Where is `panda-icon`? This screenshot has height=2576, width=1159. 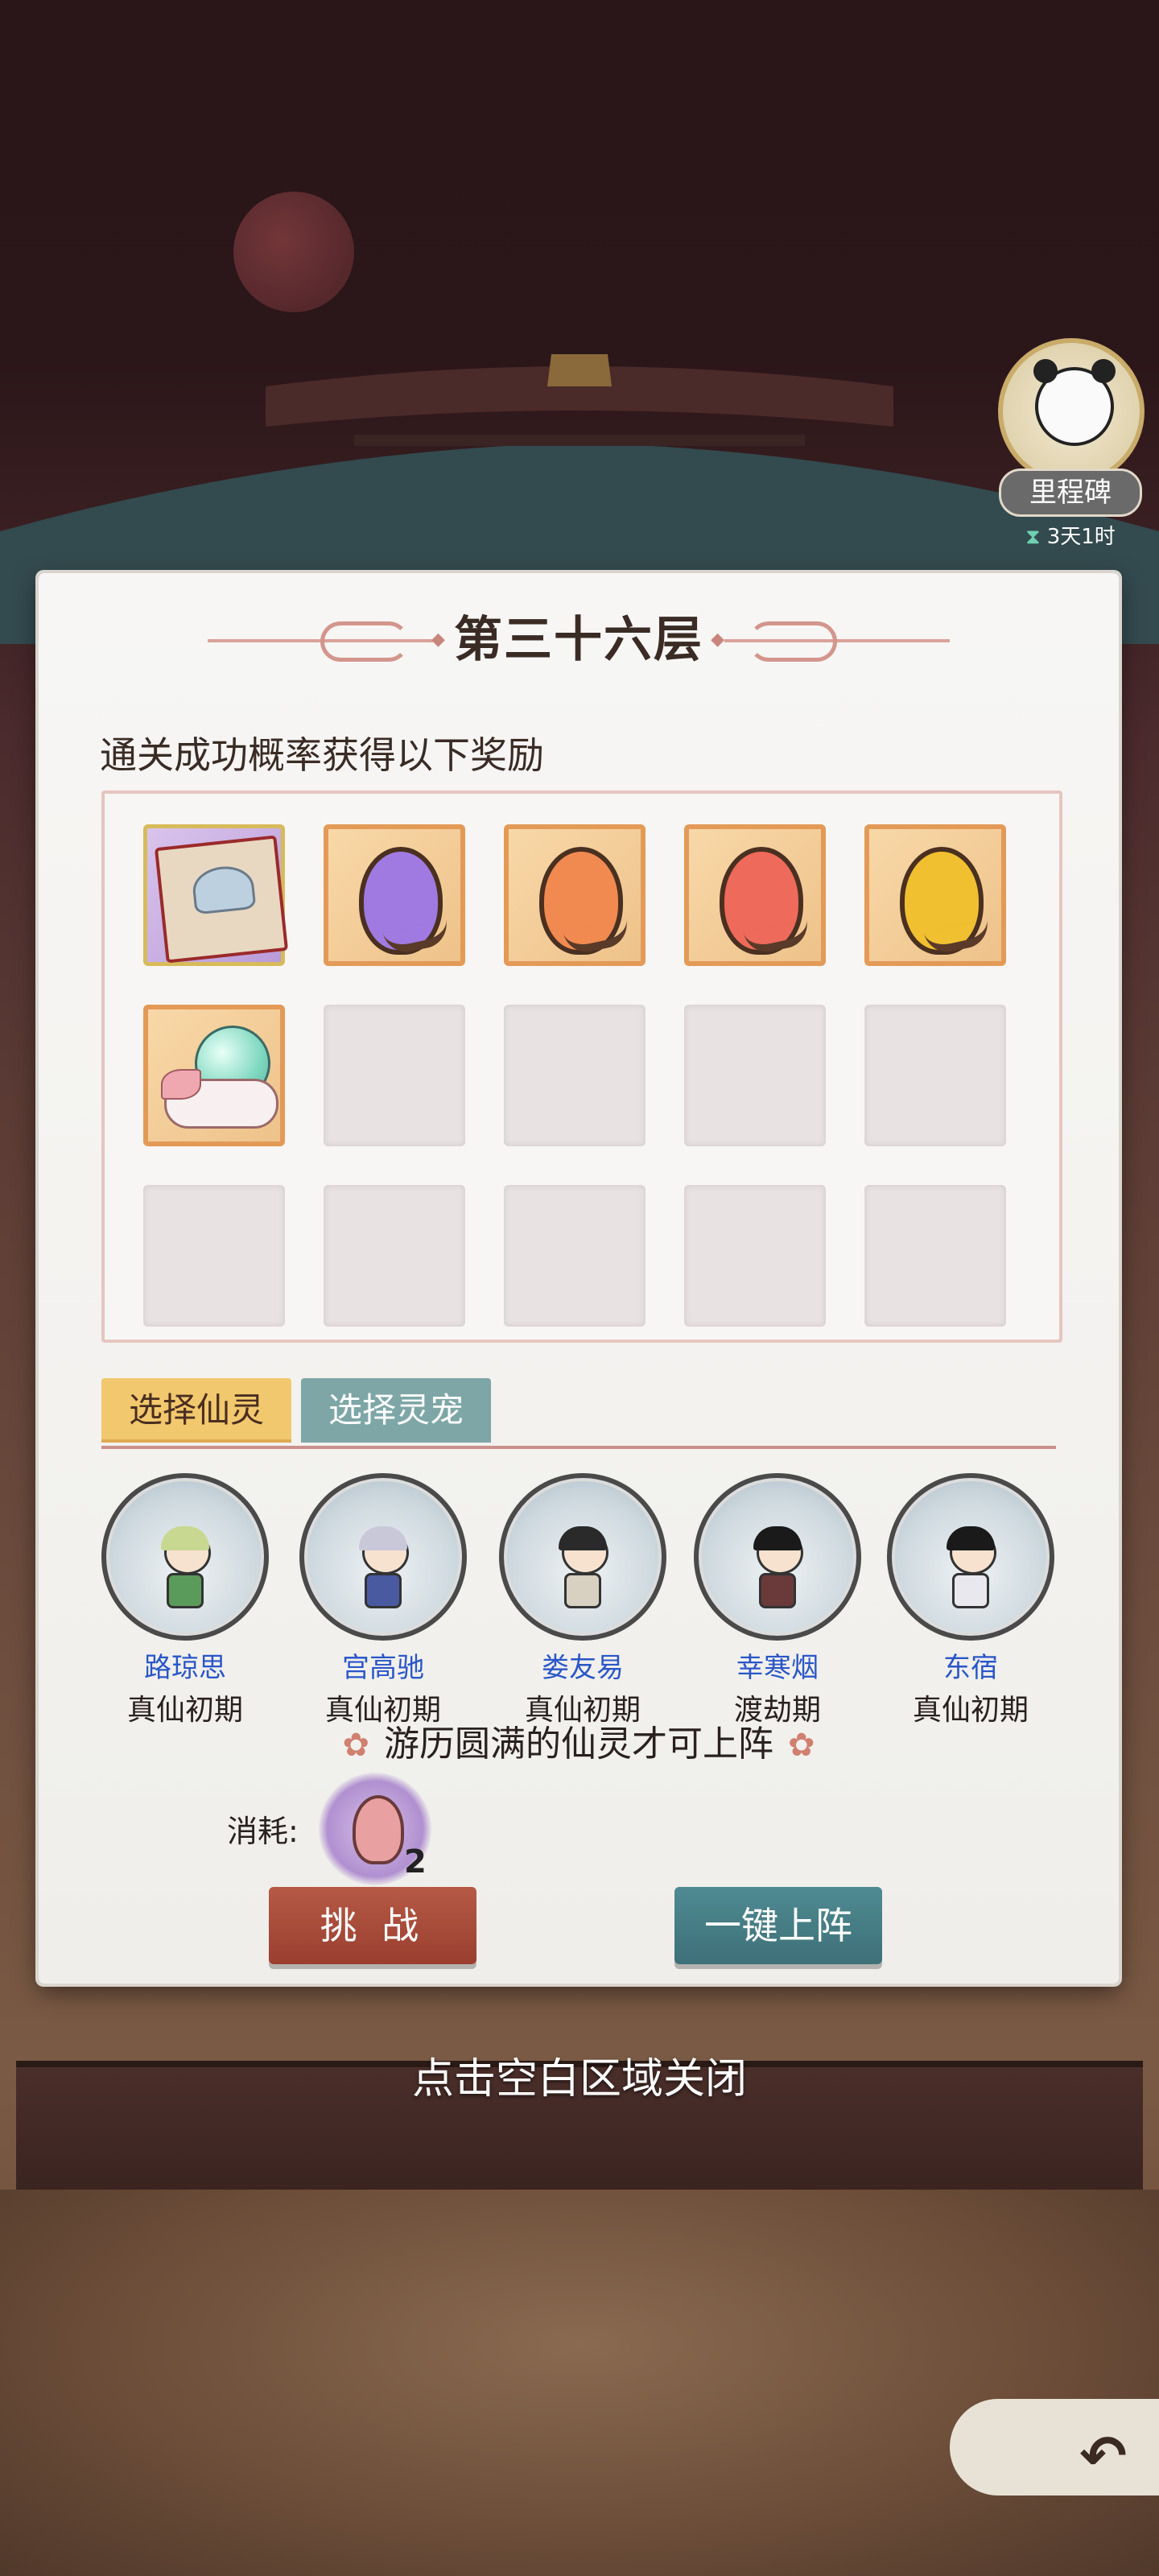
panda-icon is located at coordinates (1074, 402).